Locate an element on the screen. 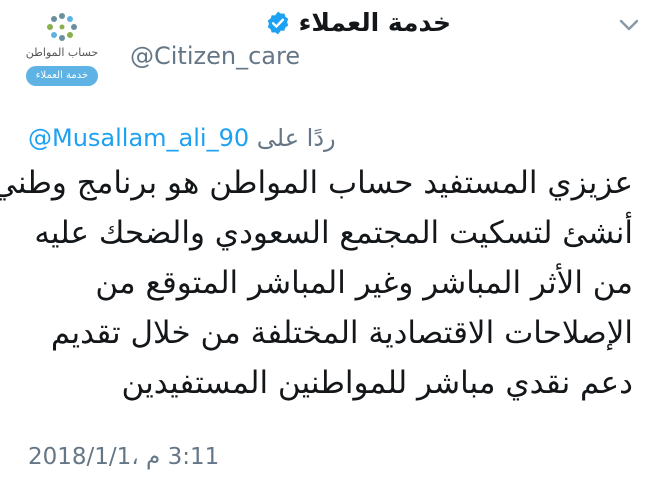 The height and width of the screenshot is (488, 667). name-row: خدمة العملاء is located at coordinates (358, 22).